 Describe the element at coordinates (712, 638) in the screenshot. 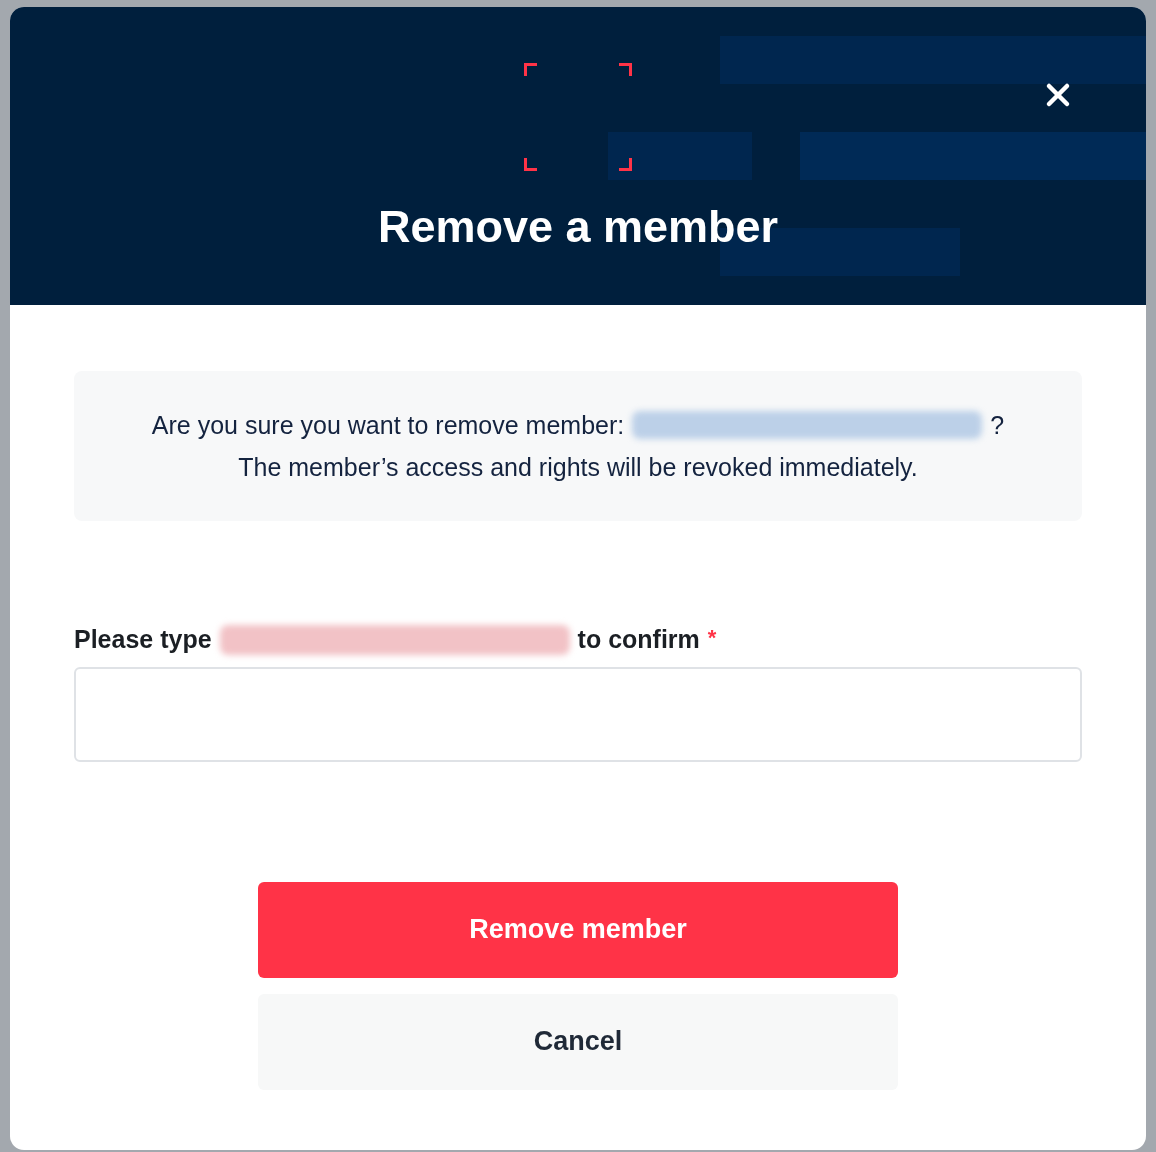

I see `required-mark: *` at that location.